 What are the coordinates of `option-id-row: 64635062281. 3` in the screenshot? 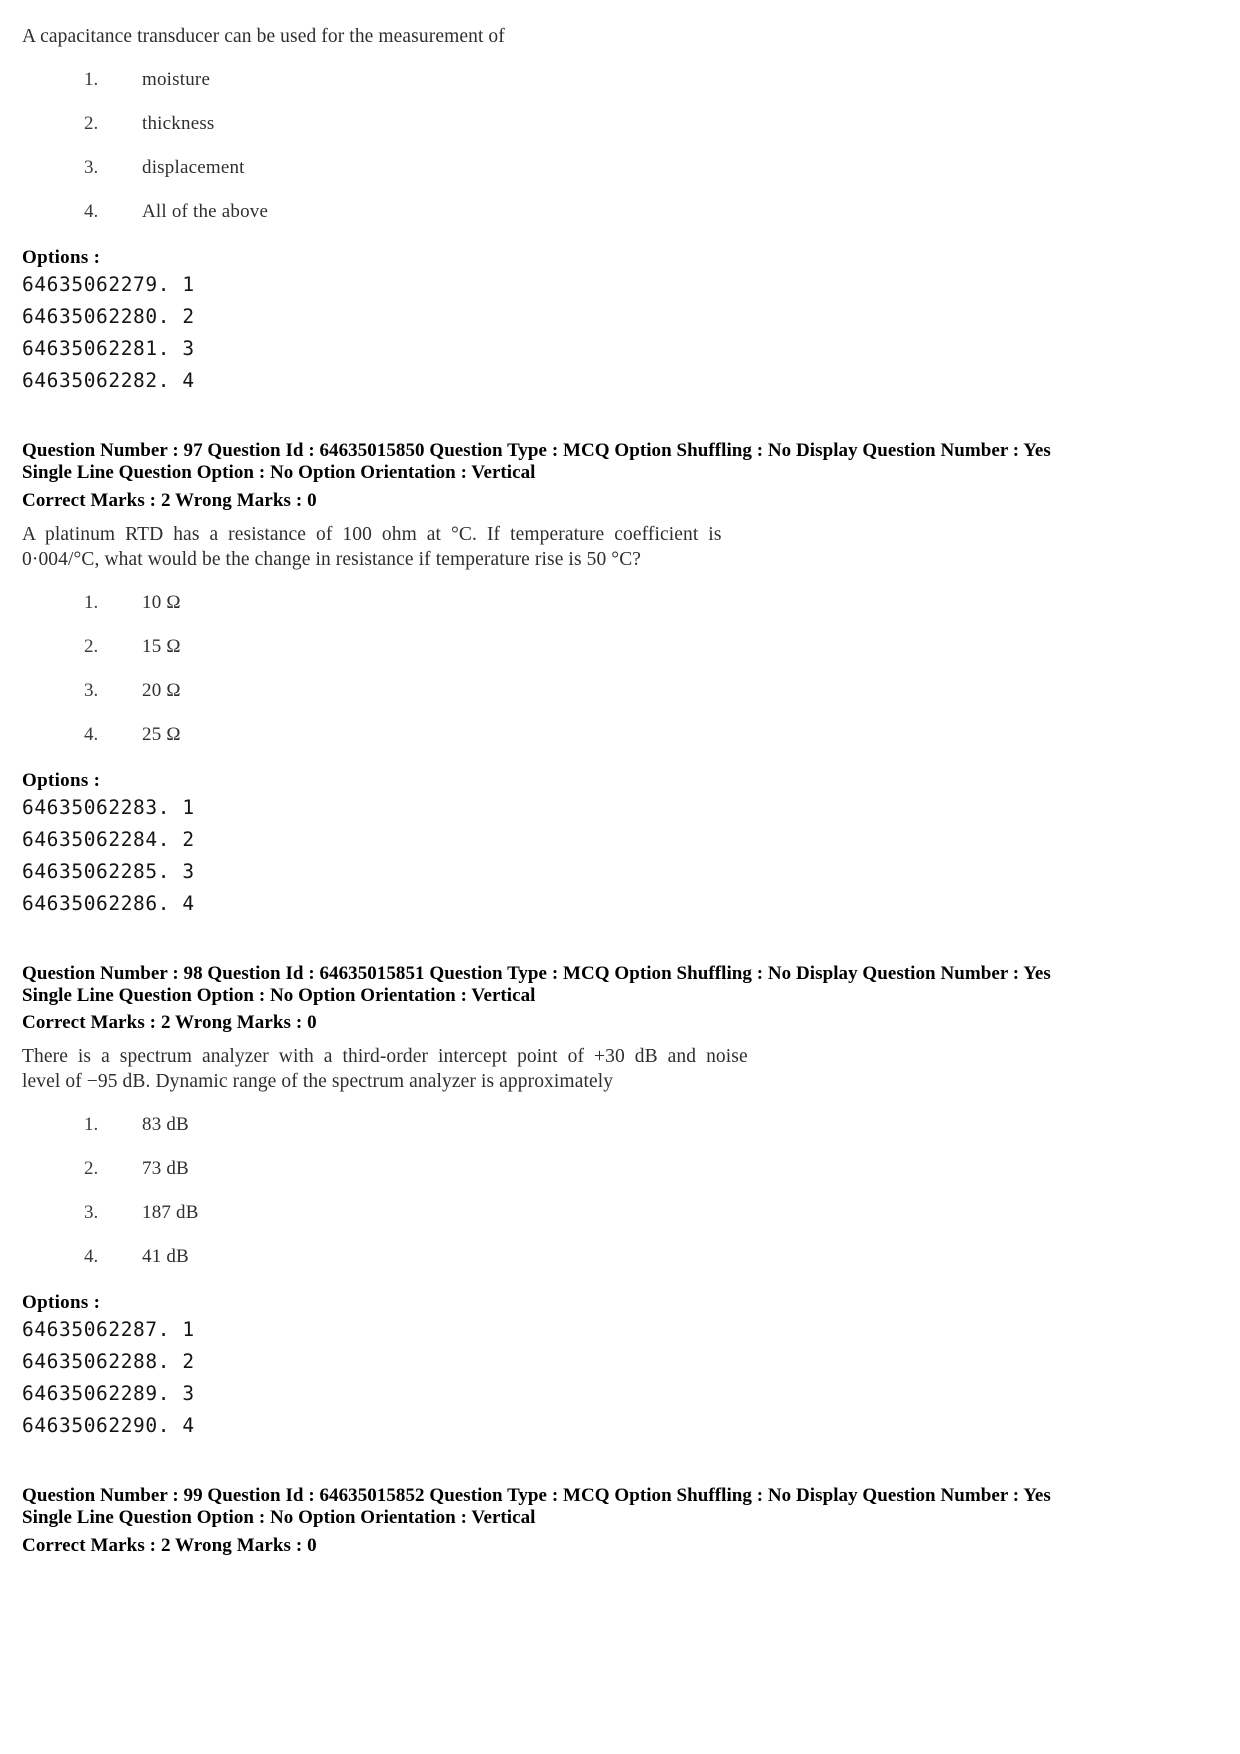 It's located at (108, 348).